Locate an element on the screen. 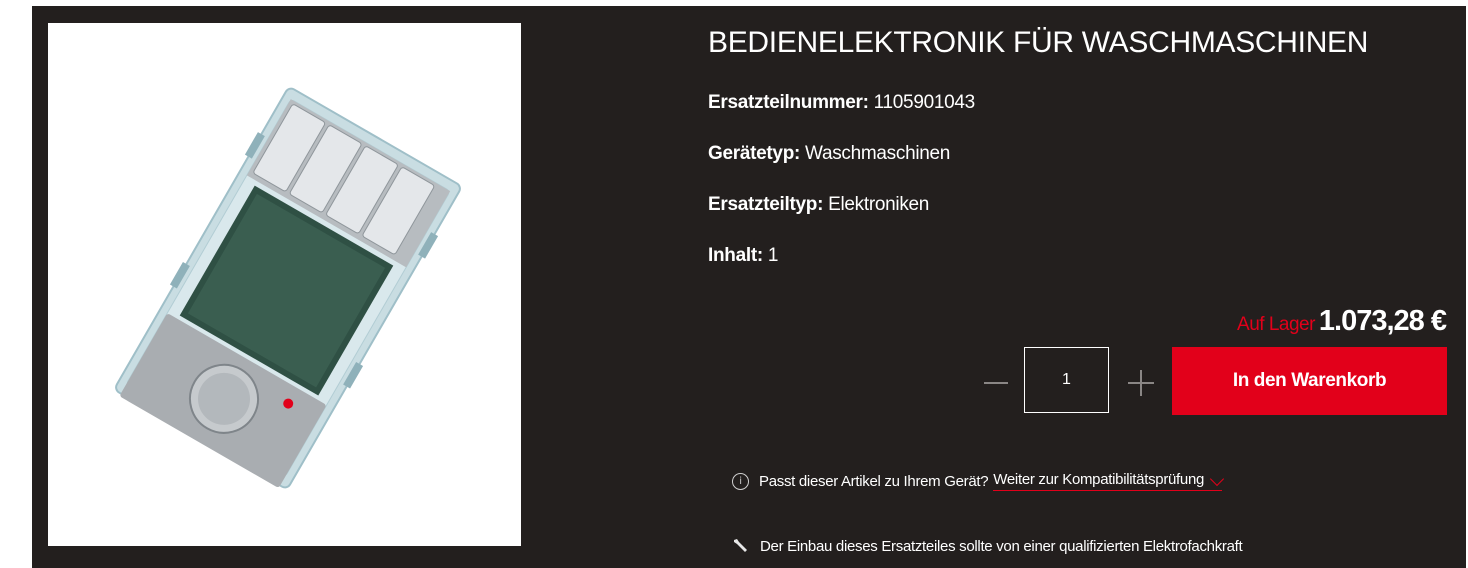 Image resolution: width=1468 pixels, height=568 pixels. compat-link-label: Weiter zur Kompatibilitätsprüfung is located at coordinates (1099, 479).